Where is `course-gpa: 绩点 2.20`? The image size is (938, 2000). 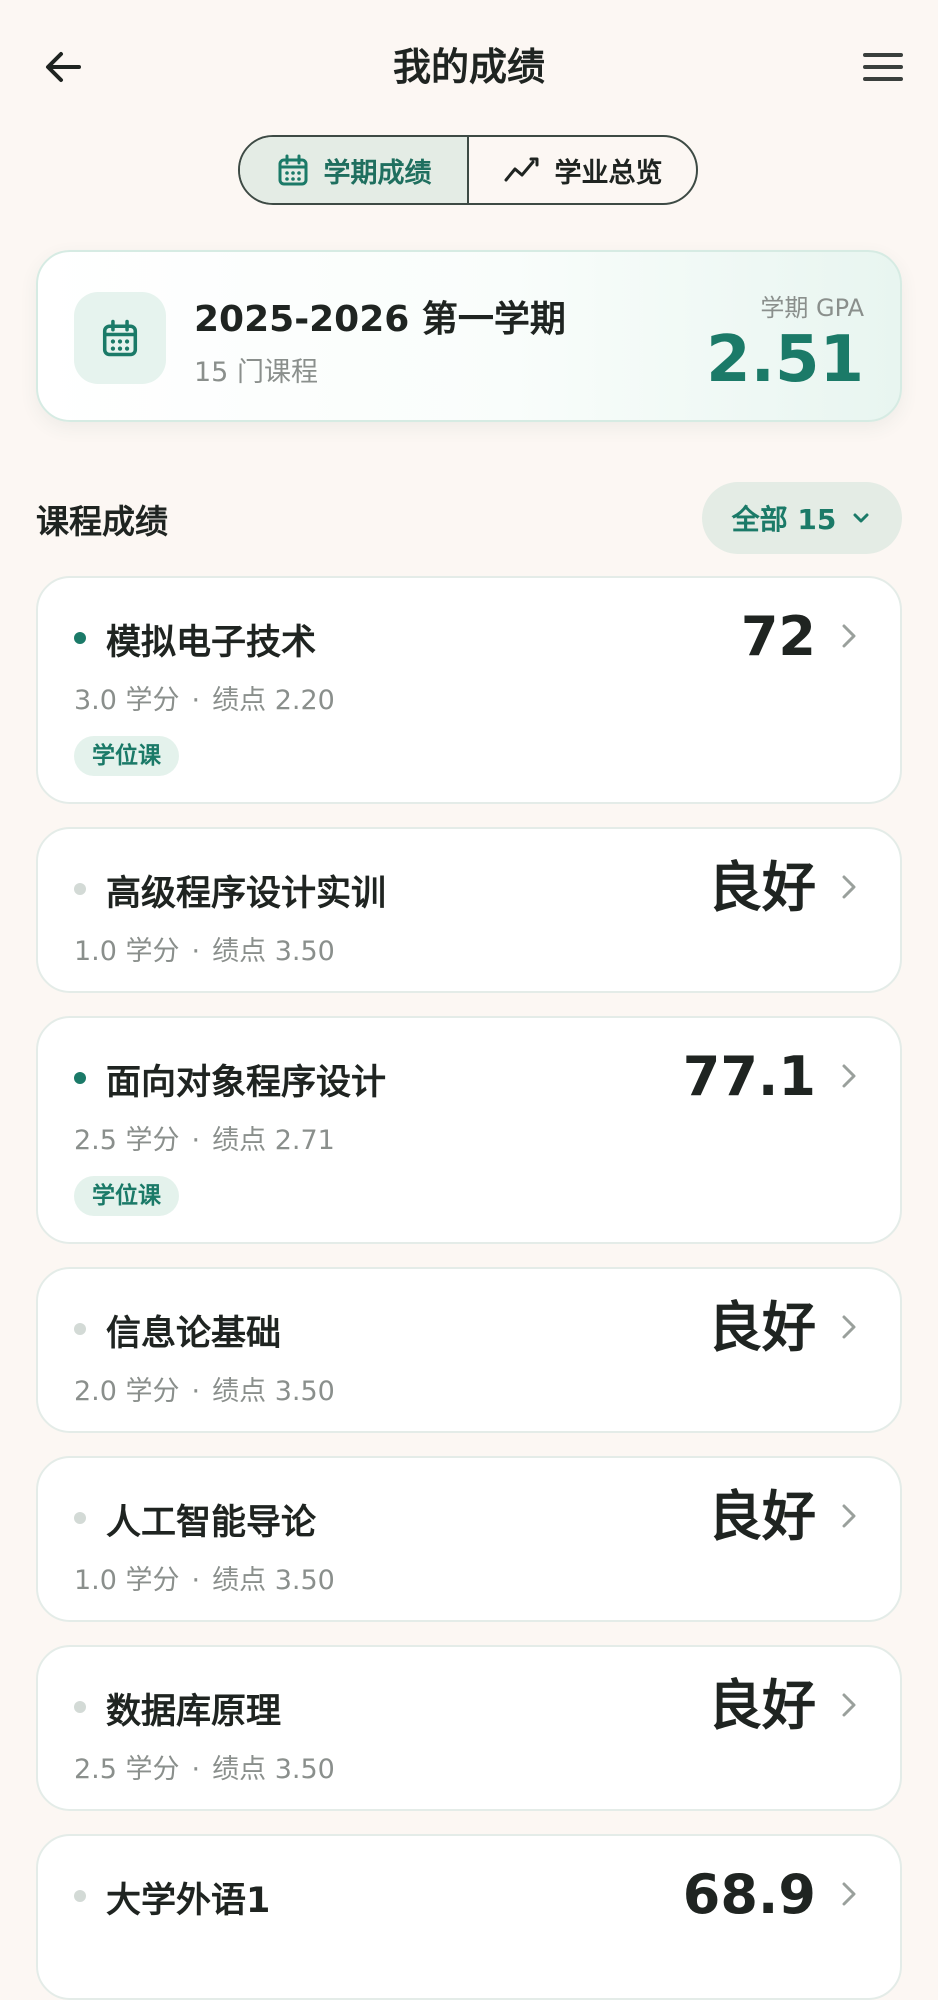
course-gpa: 绩点 2.20 is located at coordinates (273, 700).